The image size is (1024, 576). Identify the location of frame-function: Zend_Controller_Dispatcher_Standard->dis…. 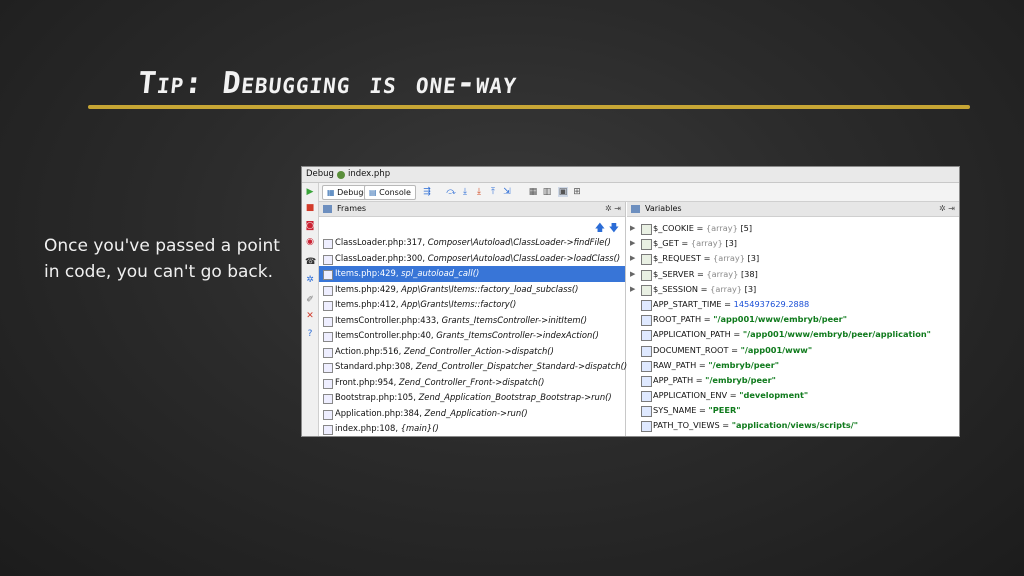
(521, 366).